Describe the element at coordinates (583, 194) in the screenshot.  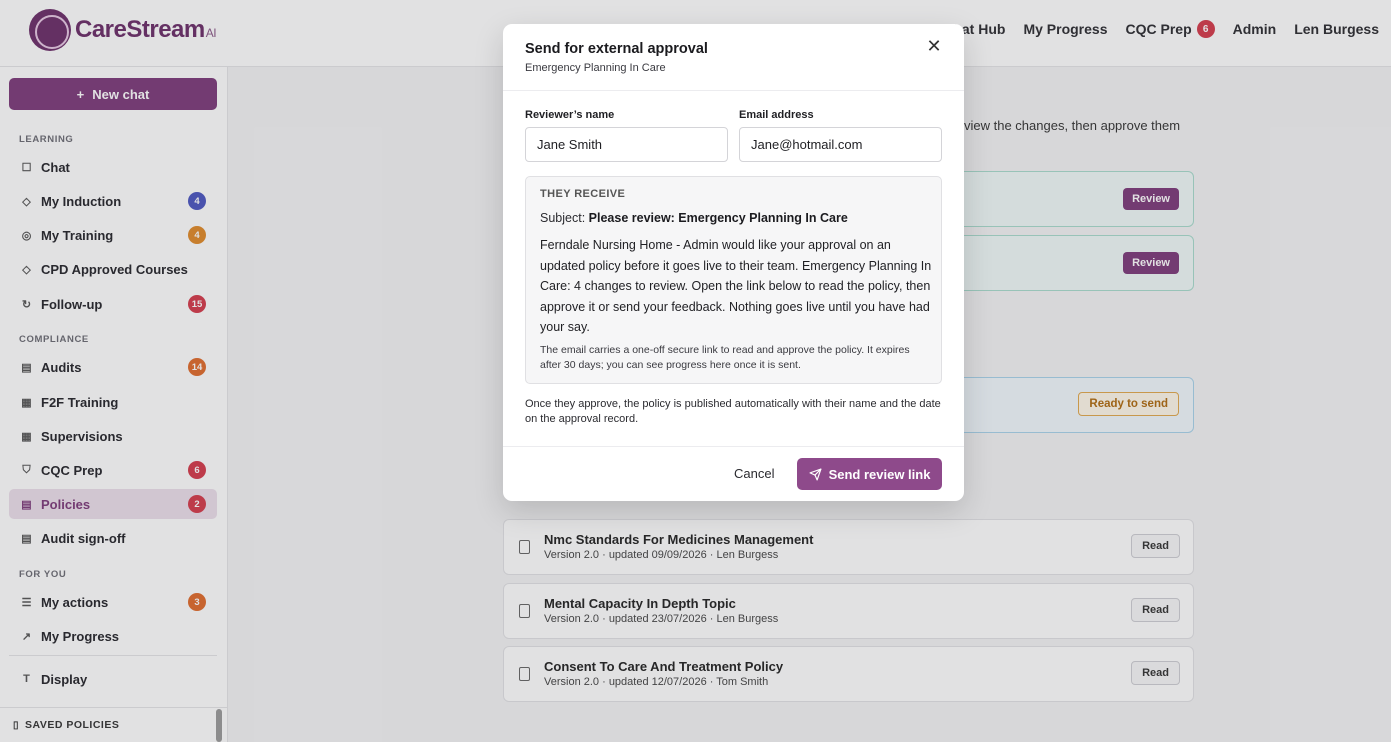
I see `they-receive-heading: THEY RECEIVE` at that location.